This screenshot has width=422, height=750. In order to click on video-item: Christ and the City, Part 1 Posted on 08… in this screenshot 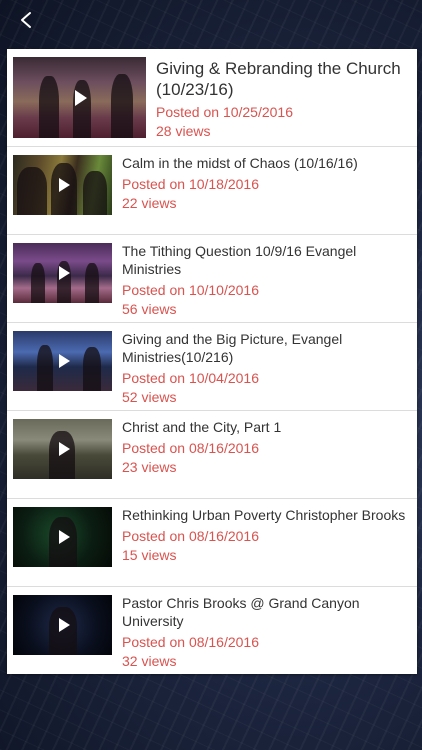, I will do `click(212, 455)`.